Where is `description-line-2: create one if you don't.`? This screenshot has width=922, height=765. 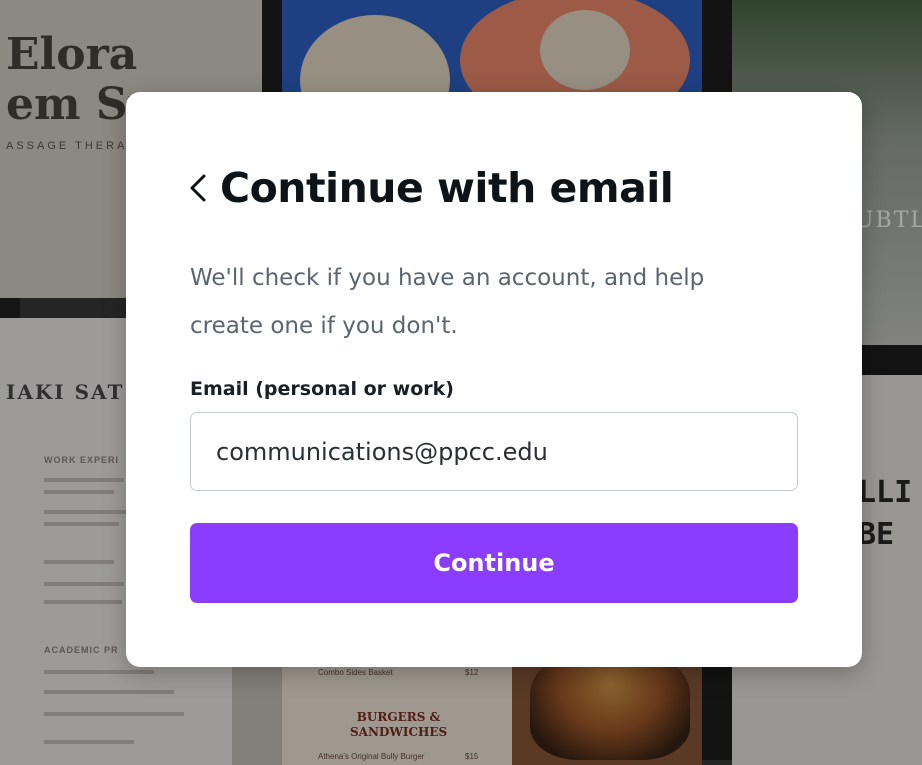
description-line-2: create one if you don't. is located at coordinates (324, 326).